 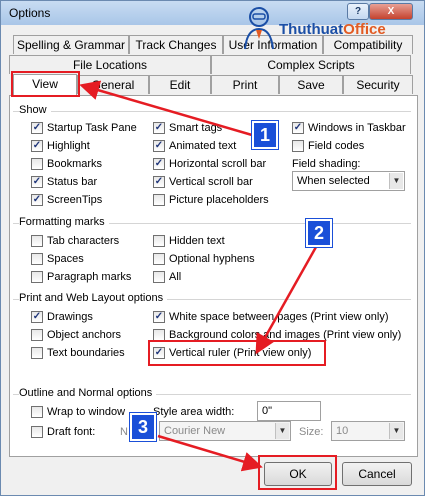 I want to click on paragraph-marks-checkbox: Paragraph marks, so click(x=81, y=278).